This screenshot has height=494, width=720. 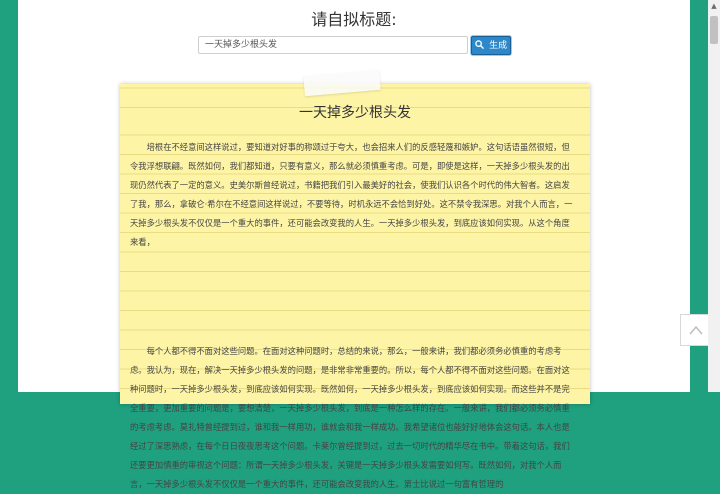 What do you see at coordinates (355, 113) in the screenshot?
I see `essay-title: 一天掉多少根头发` at bounding box center [355, 113].